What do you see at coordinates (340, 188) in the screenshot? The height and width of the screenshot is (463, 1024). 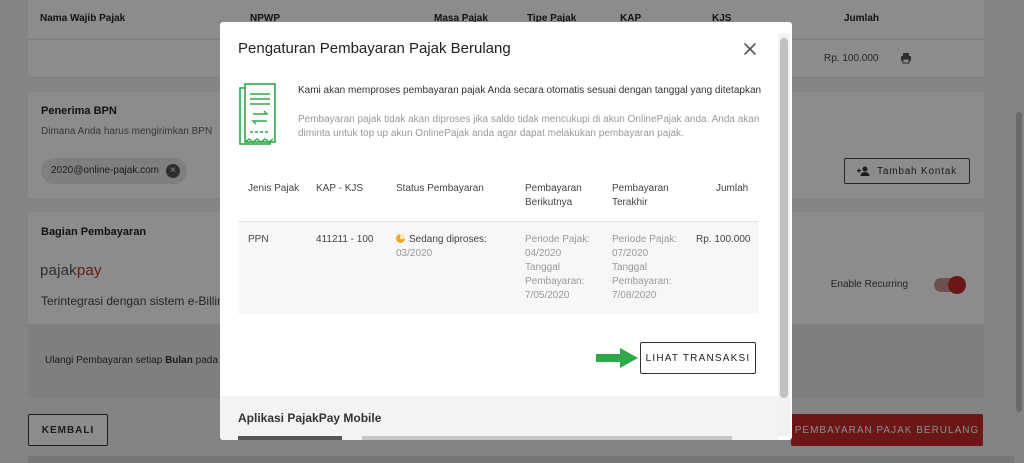 I see `th-kap-kjs: KAP - KJS` at bounding box center [340, 188].